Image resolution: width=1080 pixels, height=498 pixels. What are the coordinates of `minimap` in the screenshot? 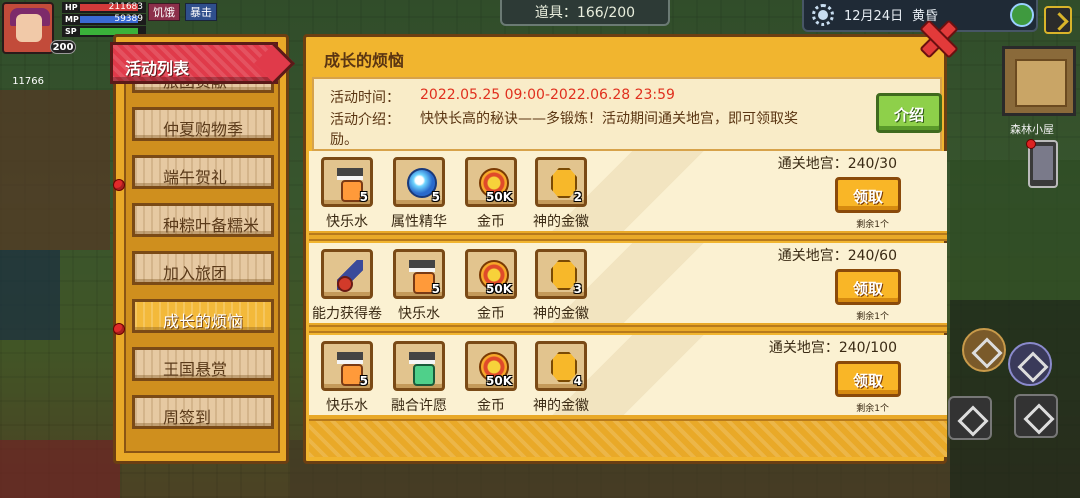 It's located at (1039, 81).